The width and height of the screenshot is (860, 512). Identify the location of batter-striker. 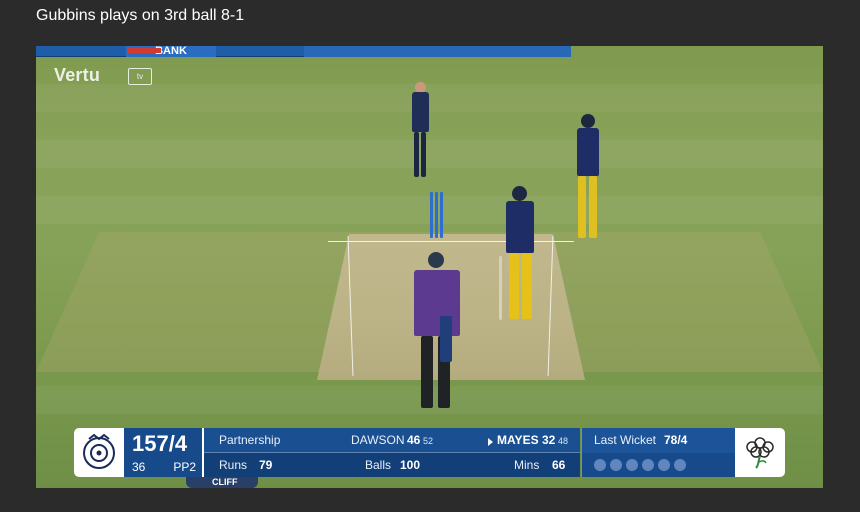
(519, 256).